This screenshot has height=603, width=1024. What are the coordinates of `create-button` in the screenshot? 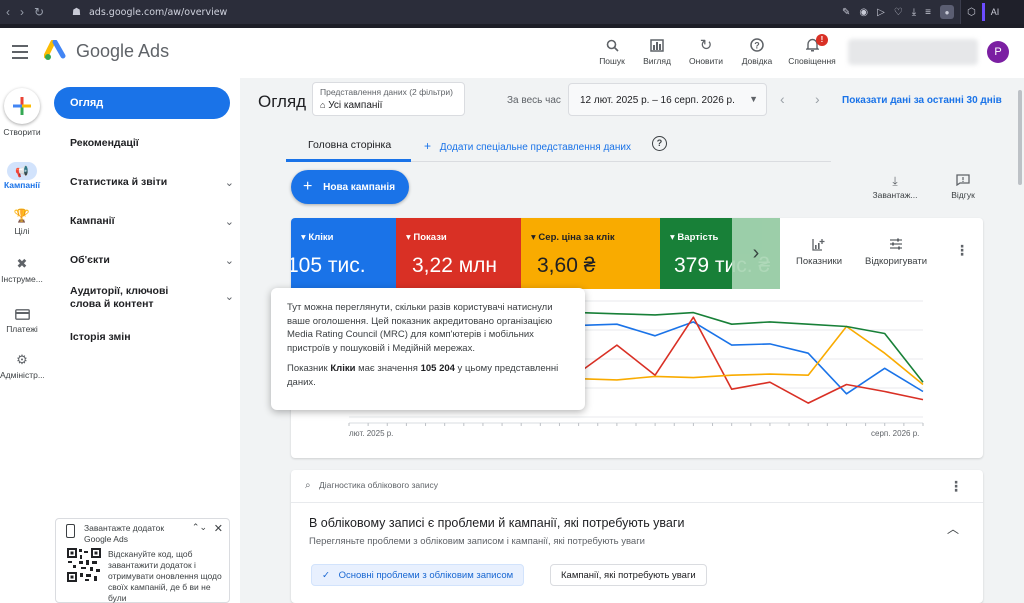 It's located at (22, 106).